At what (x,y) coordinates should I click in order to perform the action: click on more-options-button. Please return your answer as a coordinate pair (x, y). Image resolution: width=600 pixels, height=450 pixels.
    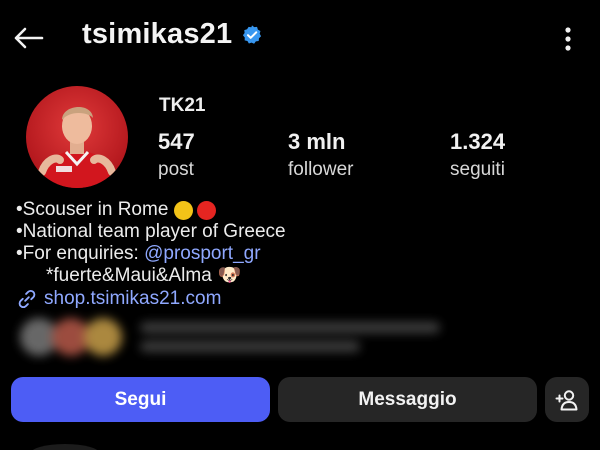
    Looking at the image, I should click on (568, 39).